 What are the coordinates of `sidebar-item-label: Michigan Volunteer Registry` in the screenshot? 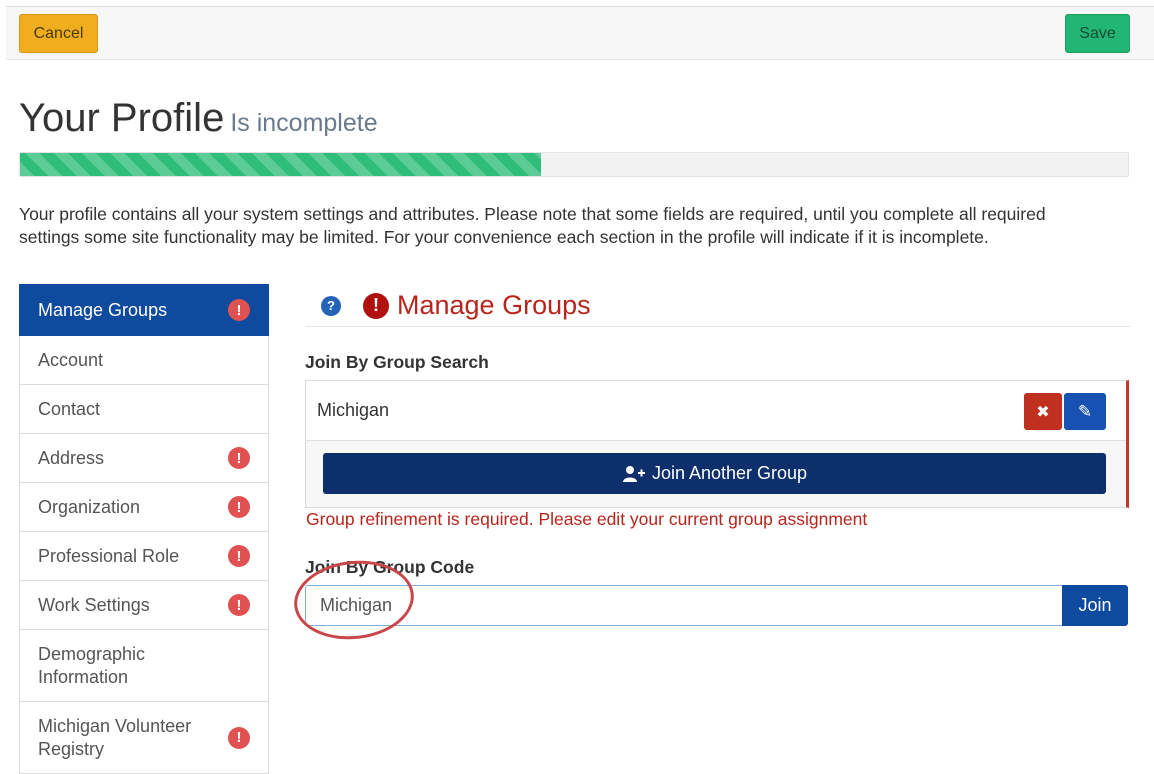 It's located at (115, 737).